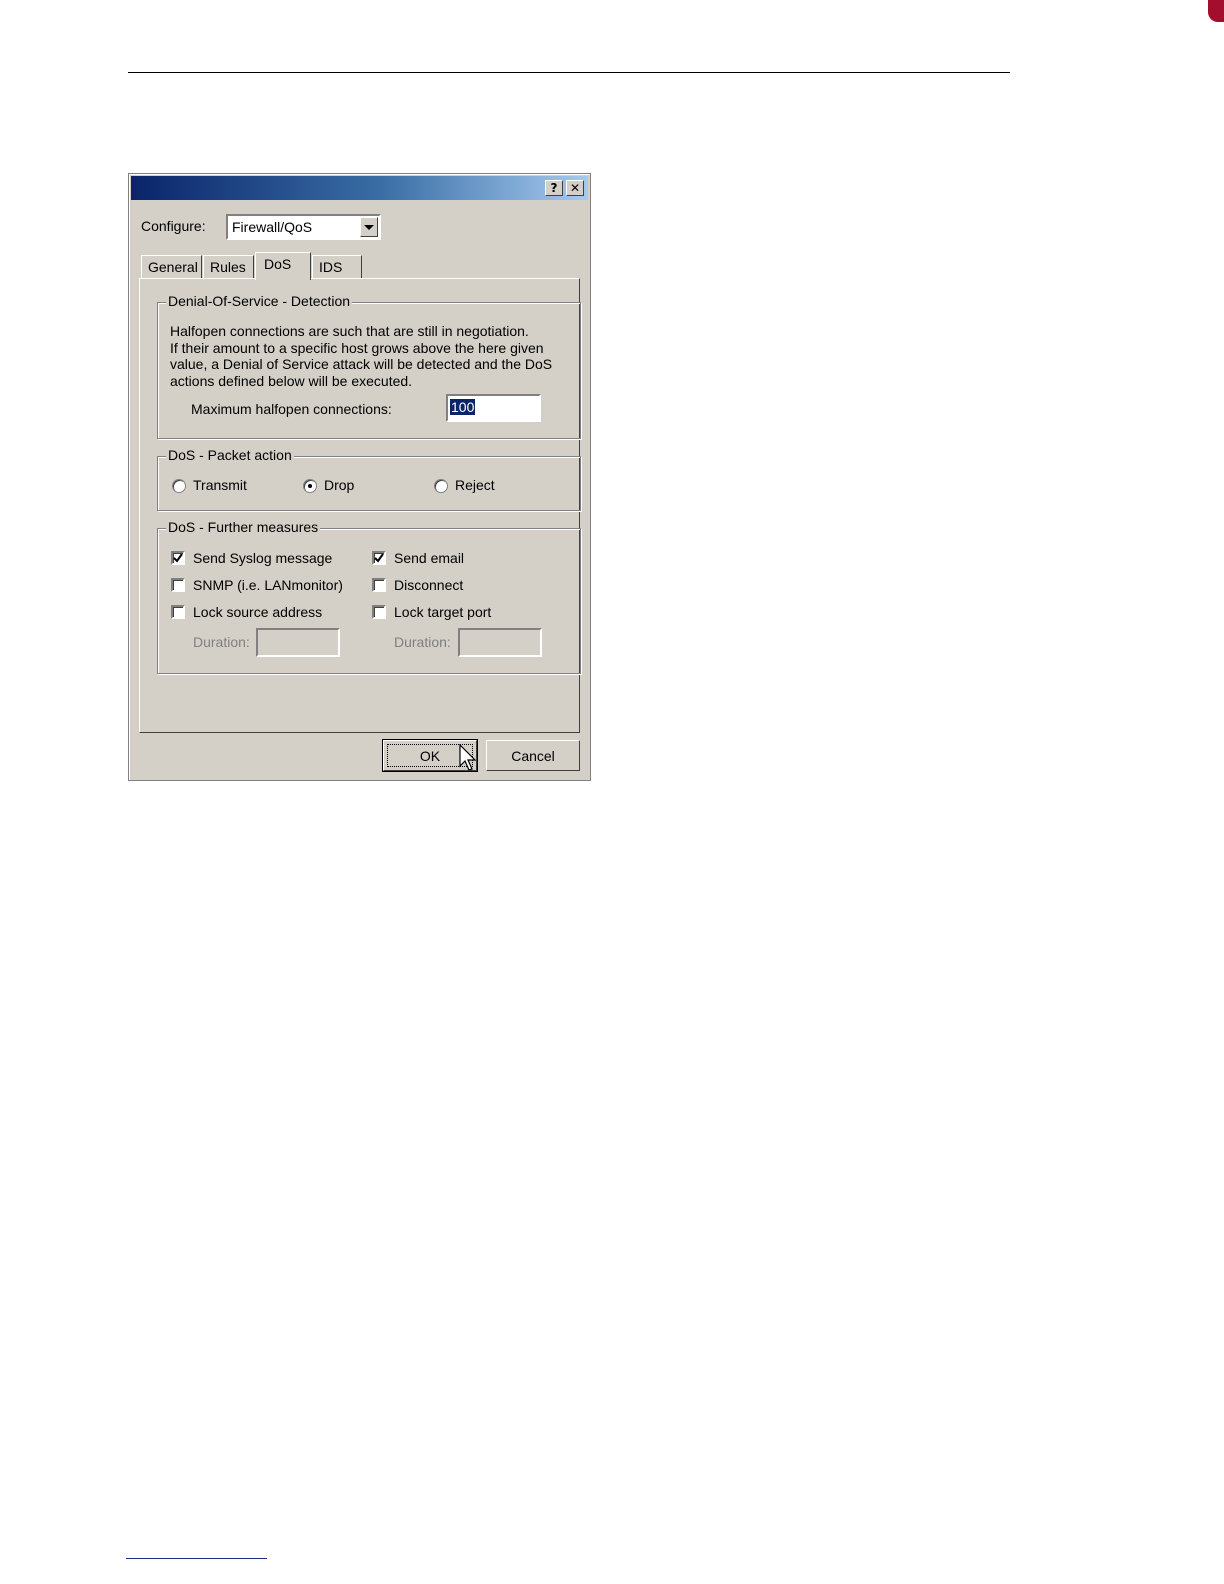 The height and width of the screenshot is (1584, 1224). I want to click on title-bar: ? ✕, so click(359, 188).